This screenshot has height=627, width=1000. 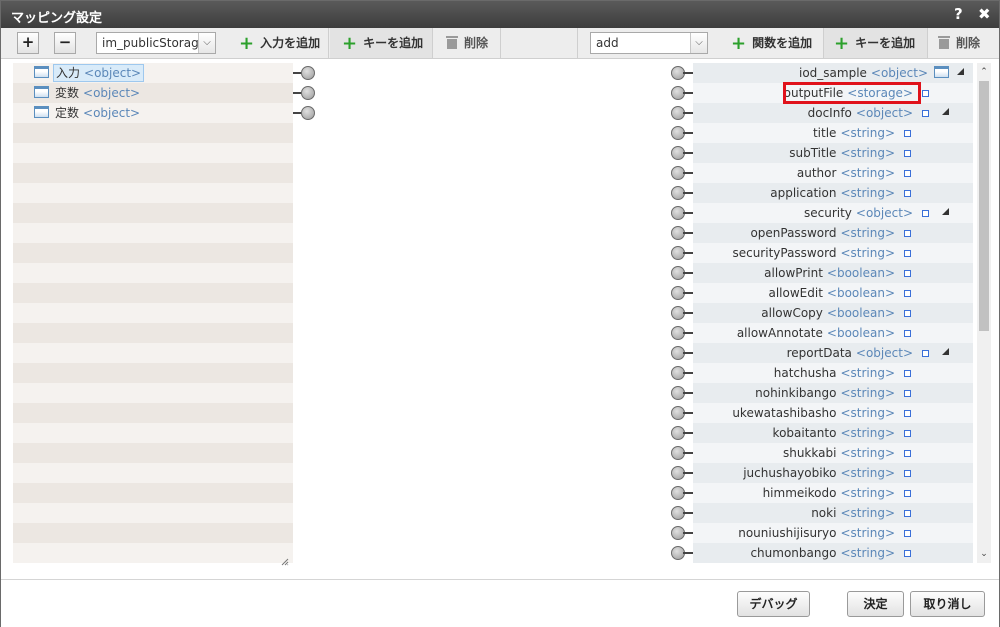 I want to click on output-tree-row: kobaitanto <string>, so click(x=833, y=433).